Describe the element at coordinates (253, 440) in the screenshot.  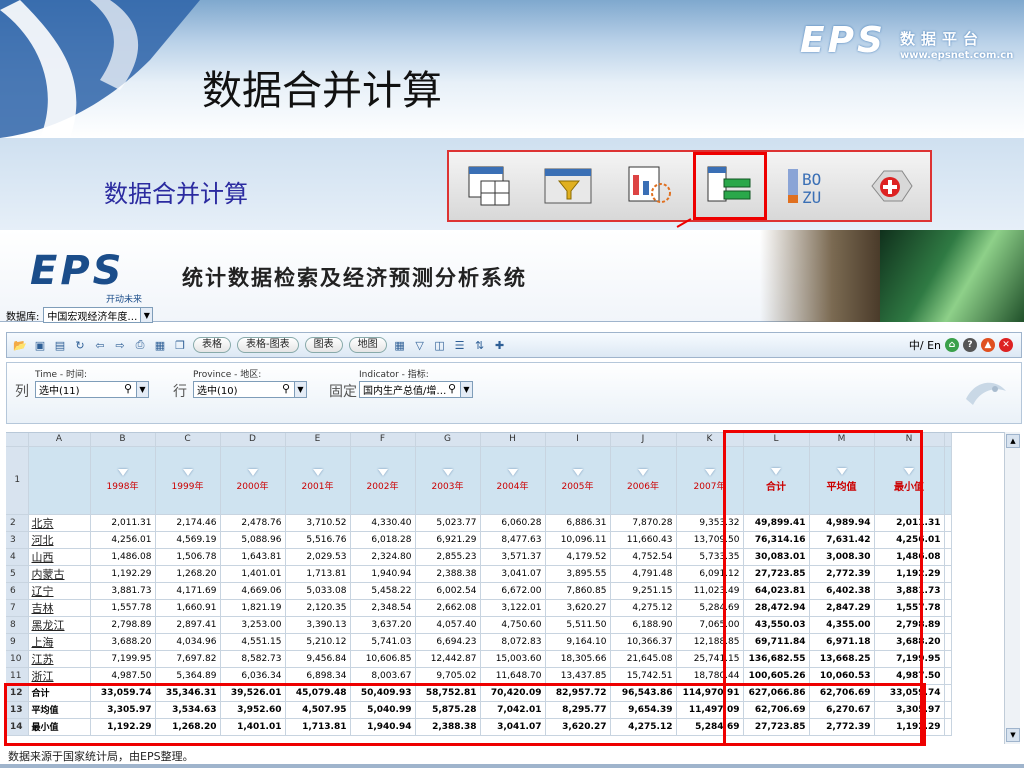
I see `column-letter: D` at that location.